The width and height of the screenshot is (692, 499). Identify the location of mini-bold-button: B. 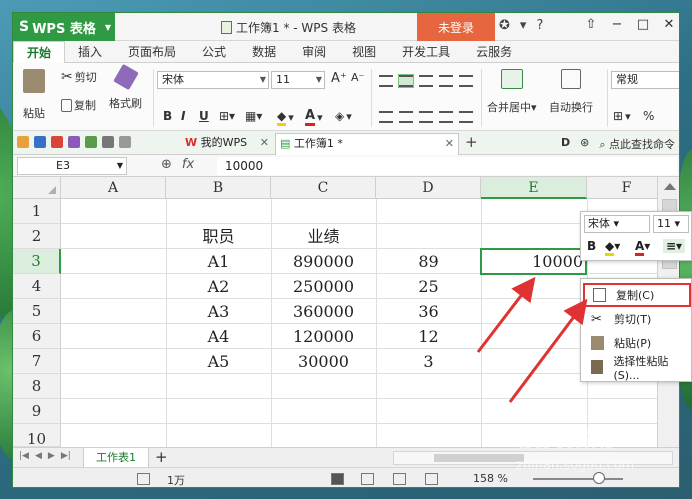
(591, 246).